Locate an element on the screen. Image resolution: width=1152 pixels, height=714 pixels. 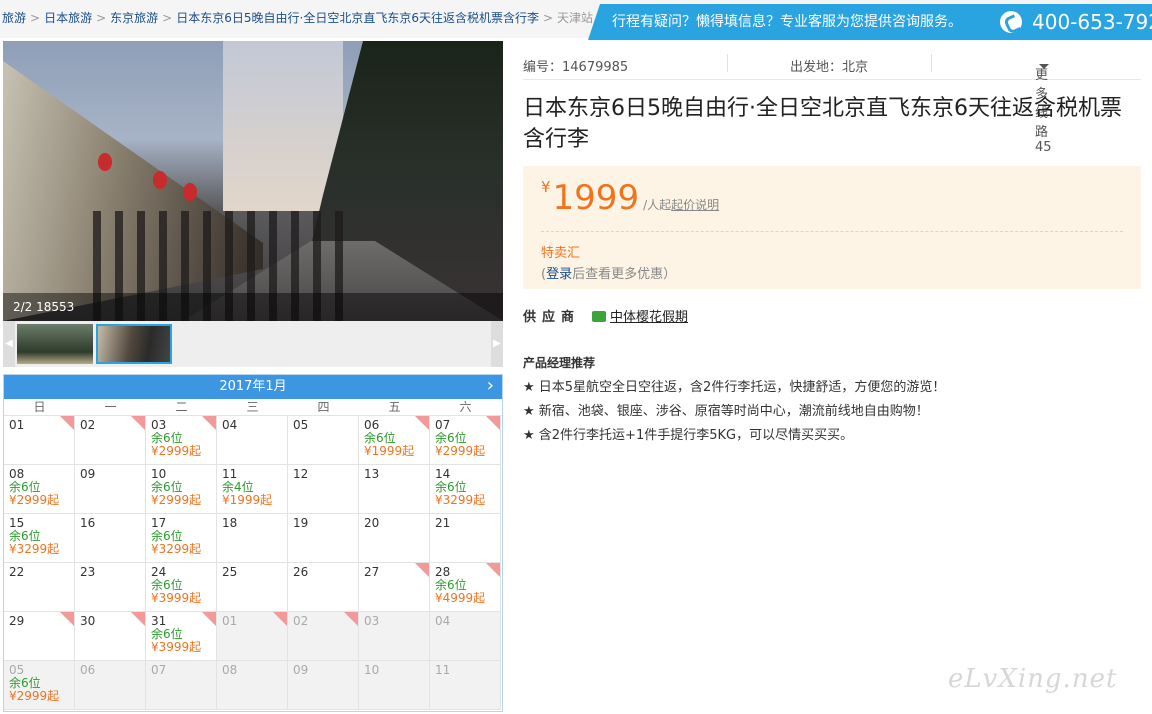
day-number: 09 is located at coordinates (88, 474).